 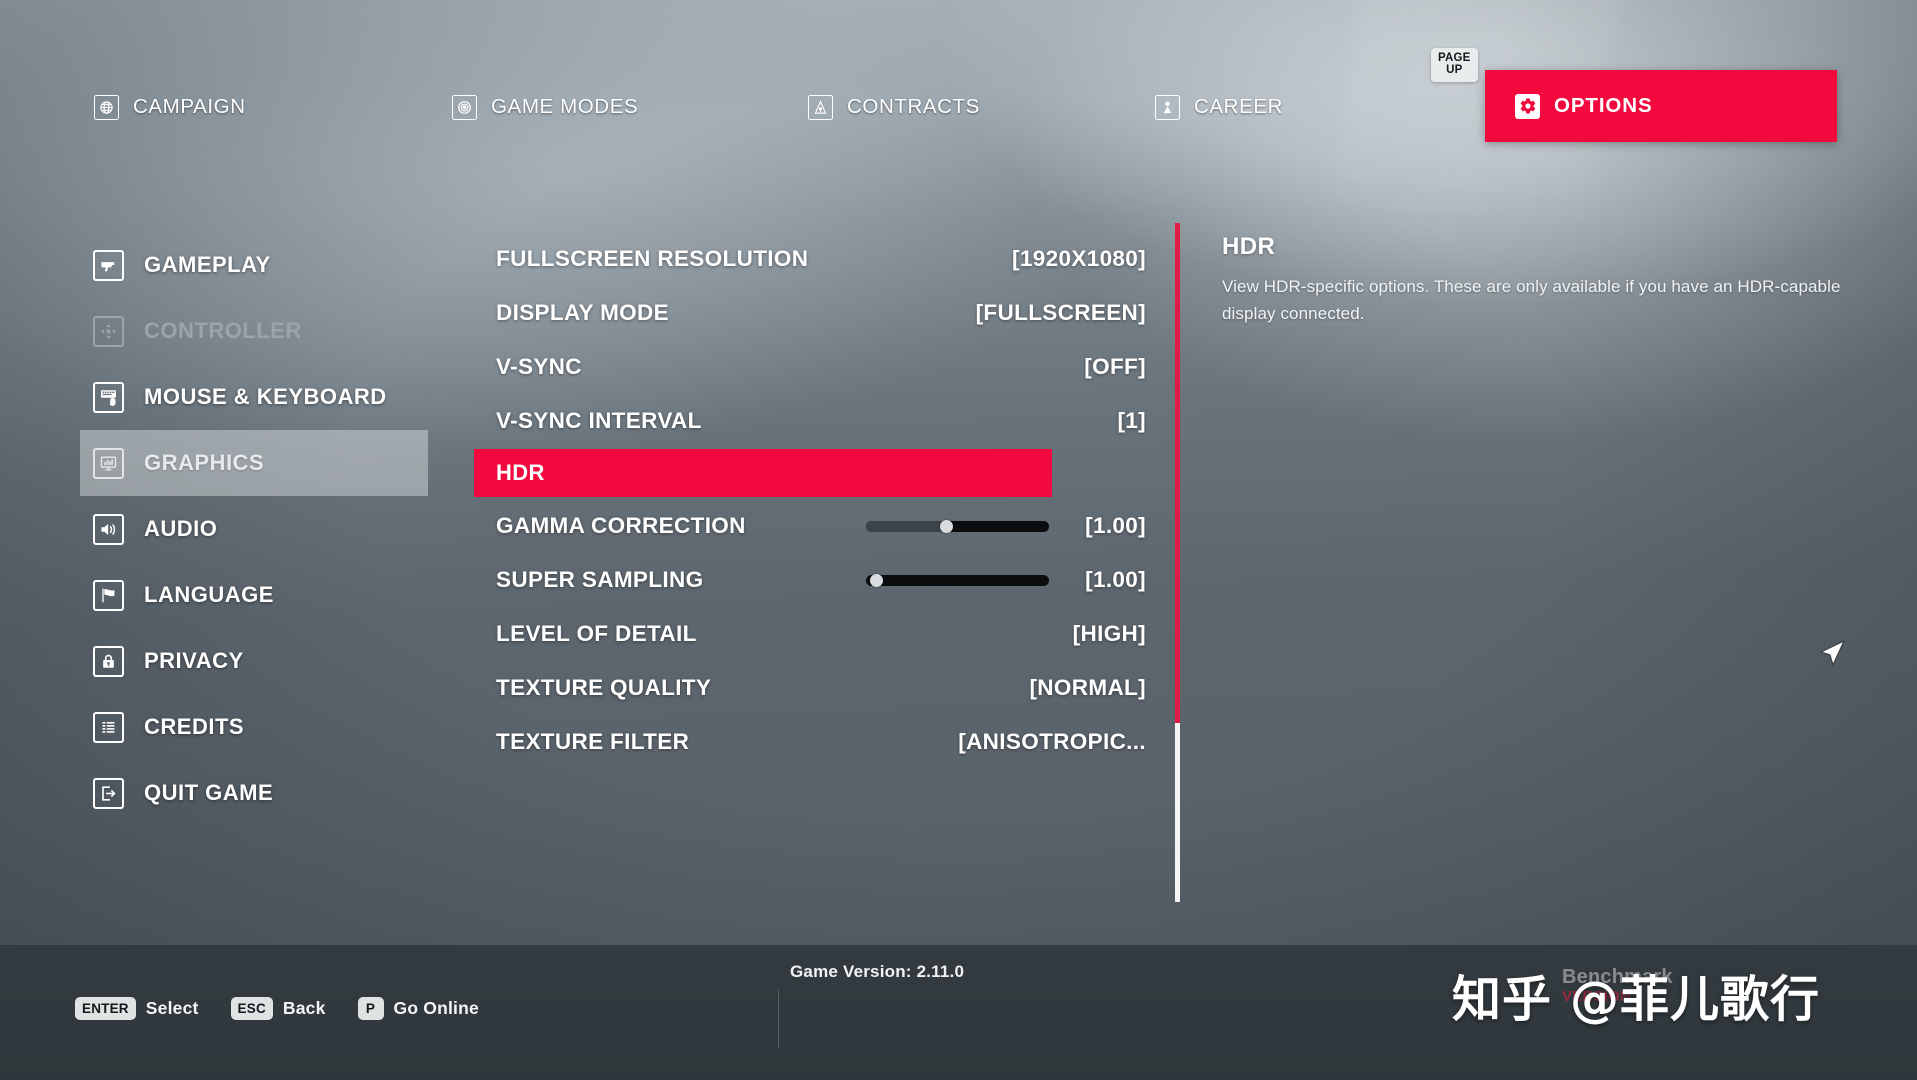 What do you see at coordinates (1167, 107) in the screenshot?
I see `person-icon` at bounding box center [1167, 107].